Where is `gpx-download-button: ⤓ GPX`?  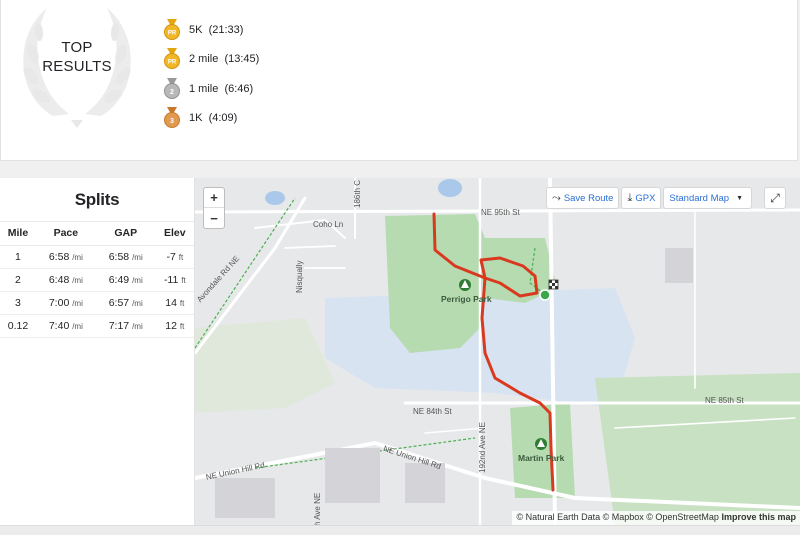
gpx-download-button: ⤓ GPX is located at coordinates (641, 198).